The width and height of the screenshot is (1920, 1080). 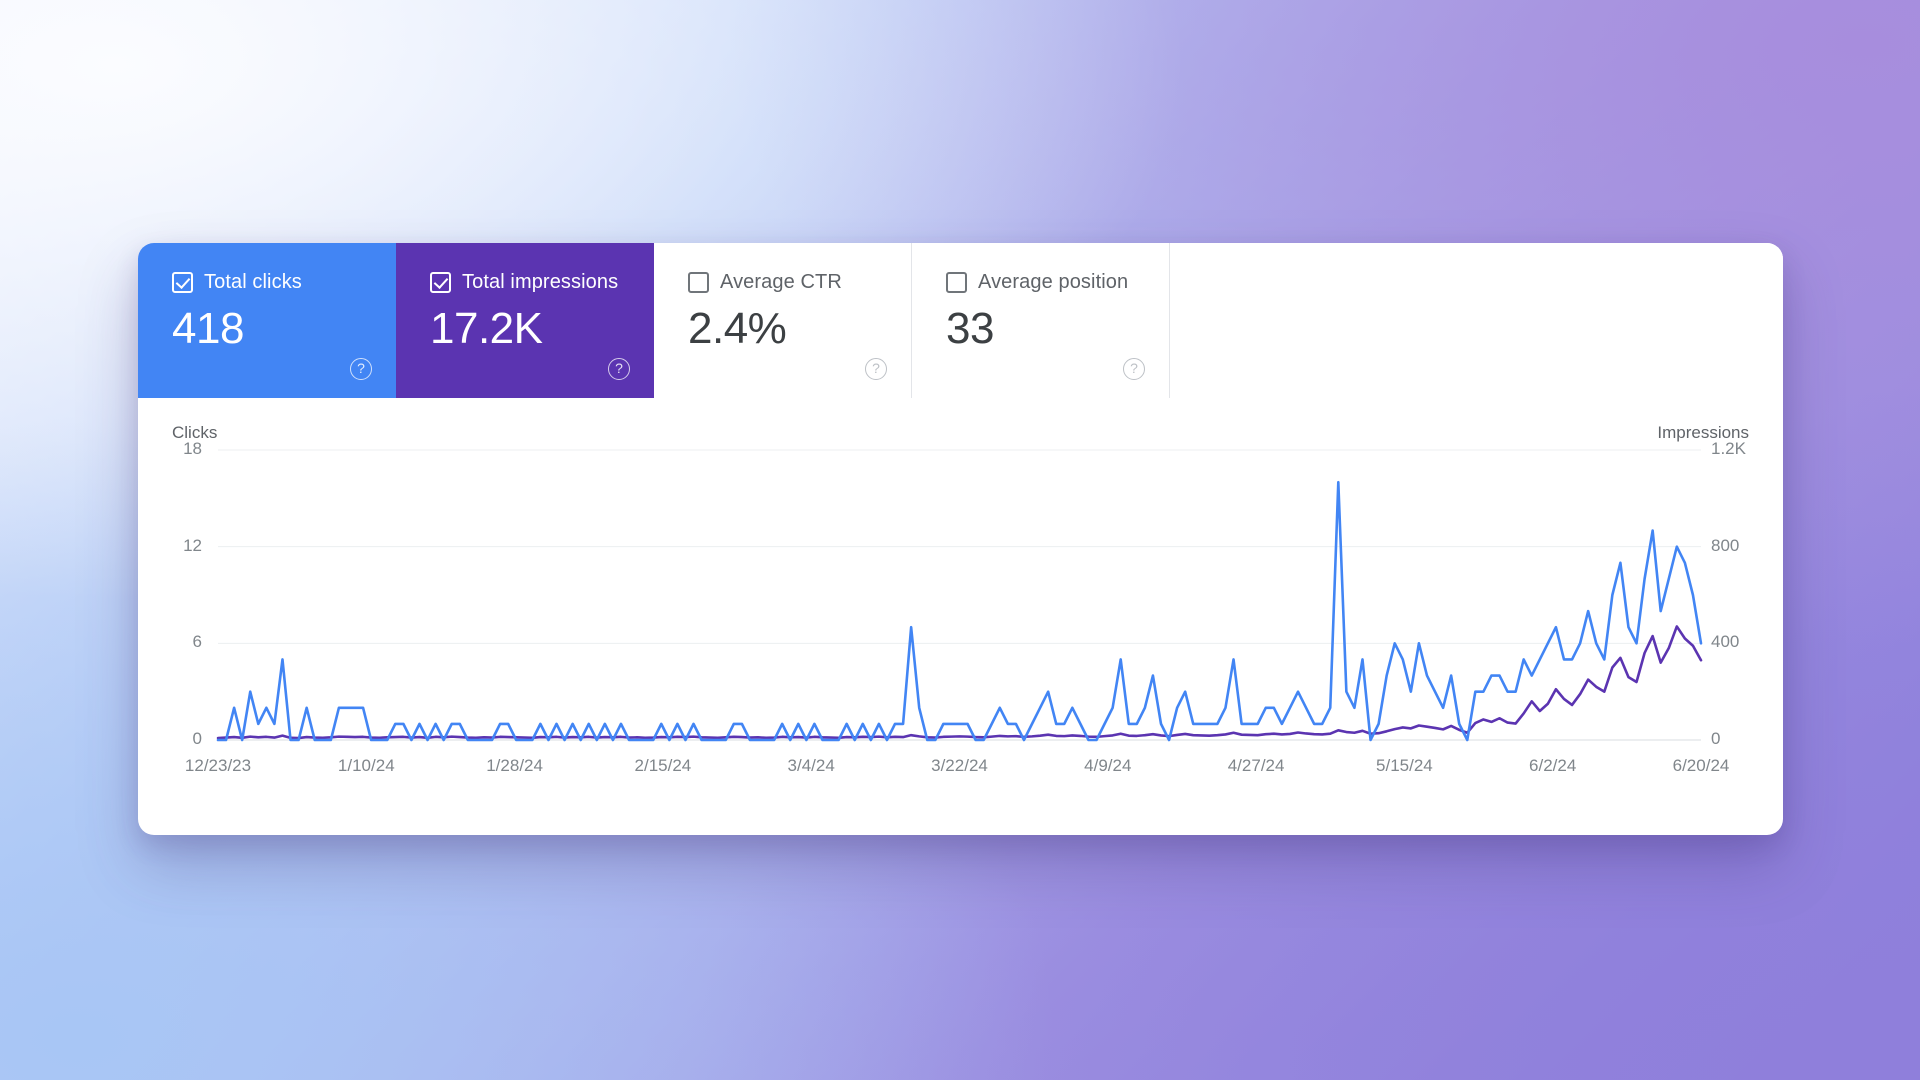 I want to click on metric-card-average-position: Average position 33 ?, so click(x=1041, y=320).